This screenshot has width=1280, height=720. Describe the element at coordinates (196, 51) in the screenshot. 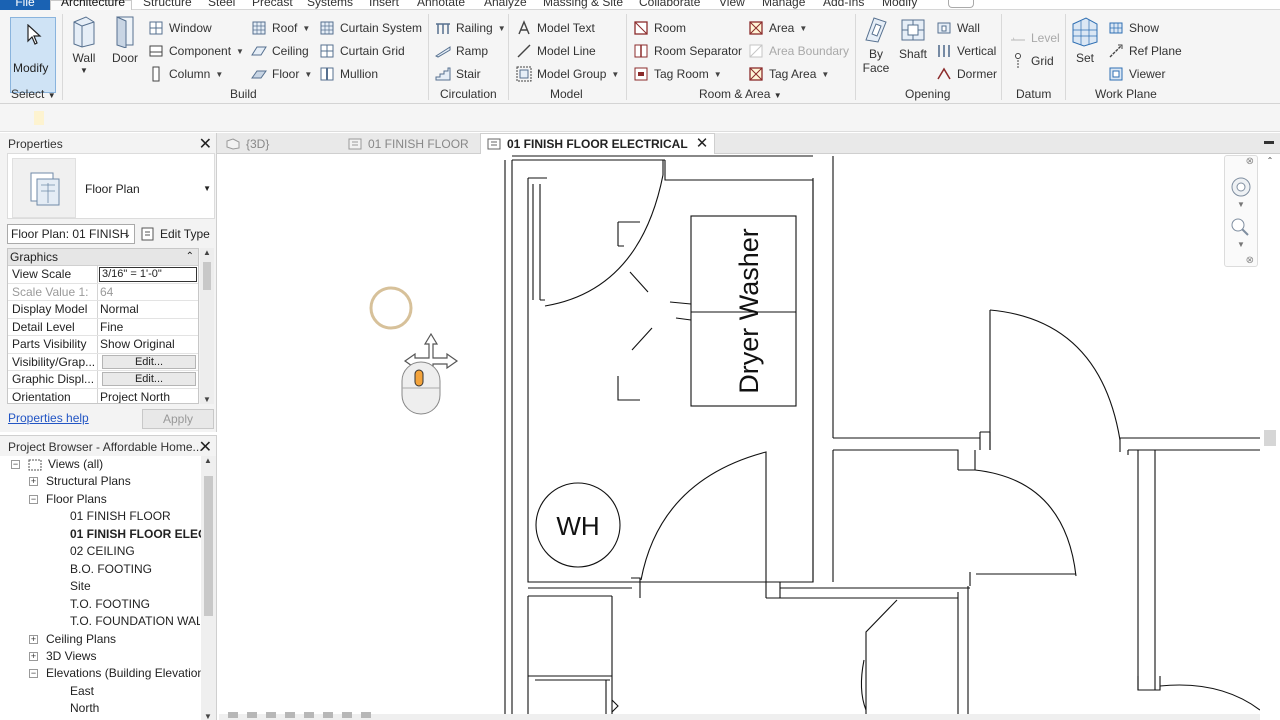

I see `component-button: Component ▼` at that location.